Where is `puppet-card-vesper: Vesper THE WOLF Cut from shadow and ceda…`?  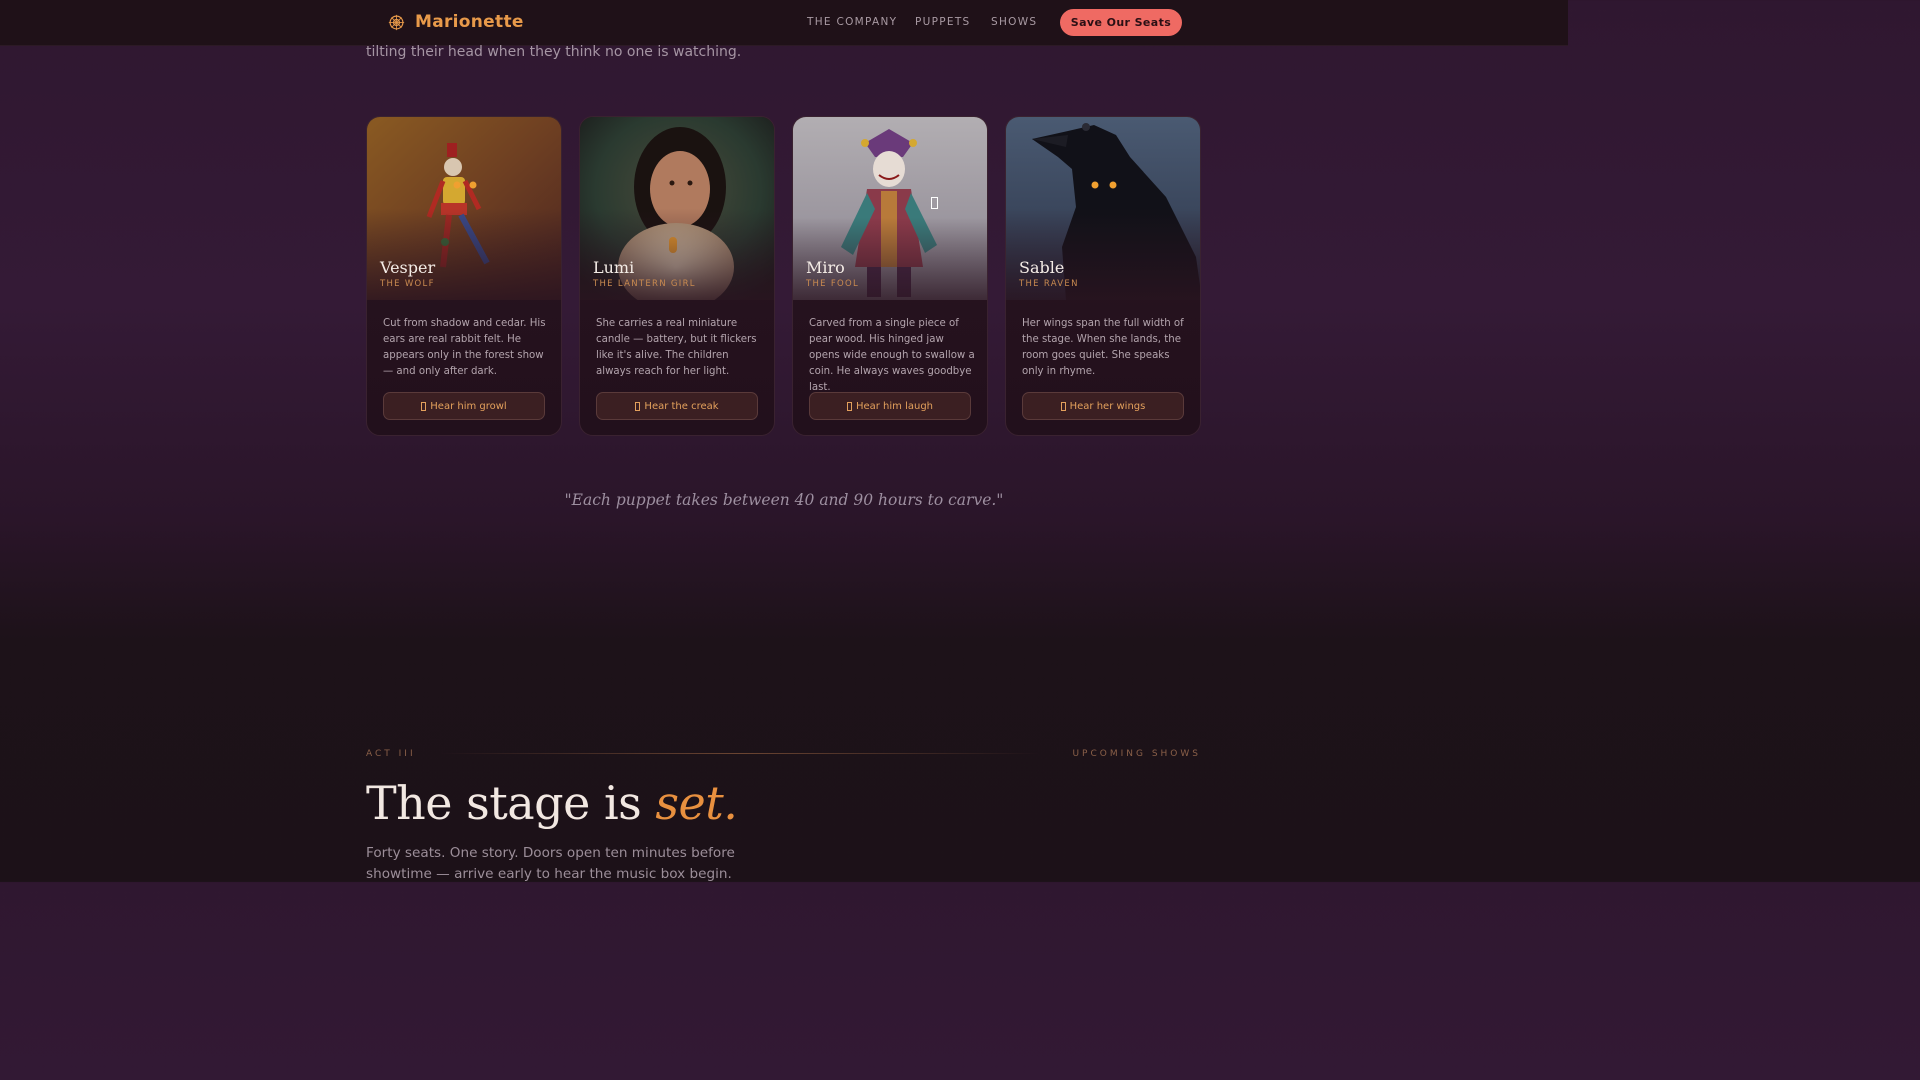
puppet-card-vesper: Vesper THE WOLF Cut from shadow and ceda… is located at coordinates (464, 276).